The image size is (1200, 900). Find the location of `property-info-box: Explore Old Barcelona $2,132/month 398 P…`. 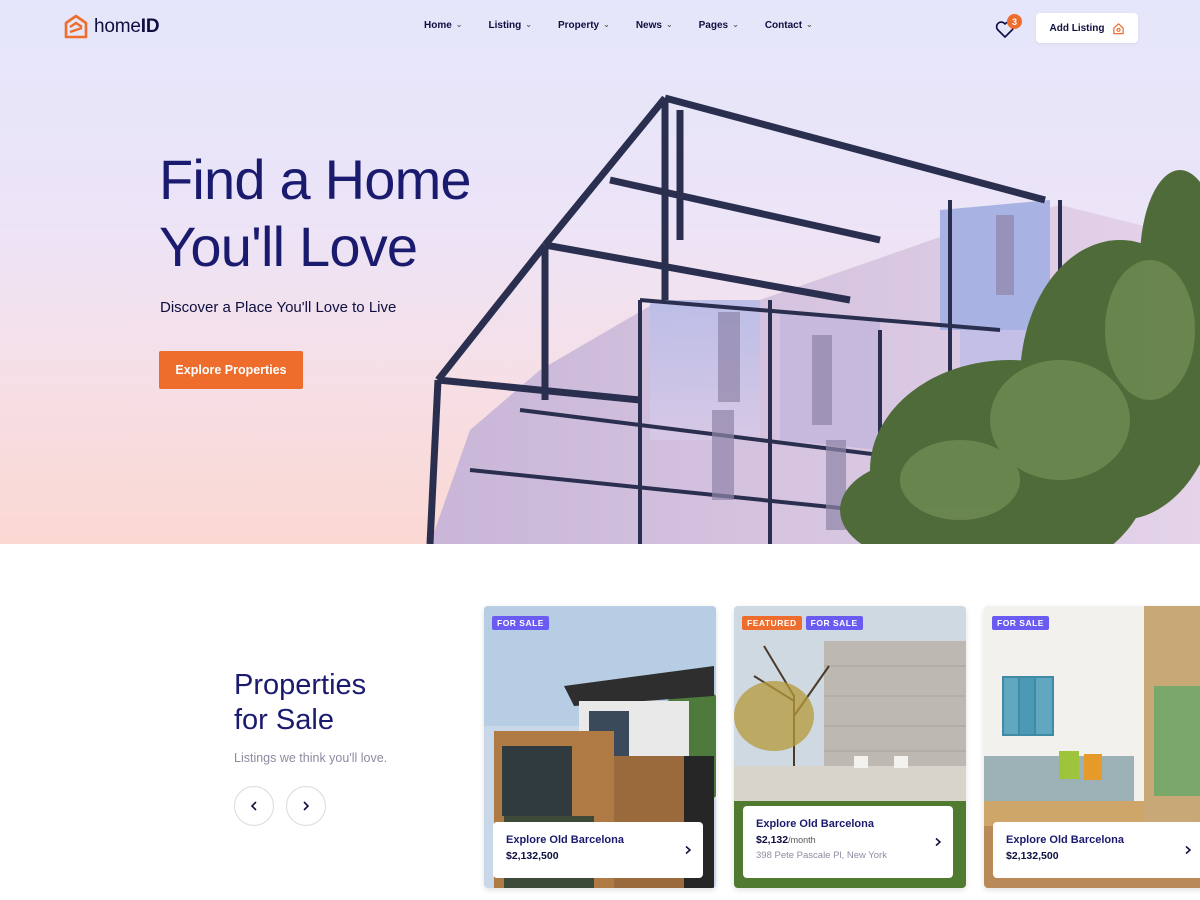

property-info-box: Explore Old Barcelona $2,132/month 398 P… is located at coordinates (848, 842).